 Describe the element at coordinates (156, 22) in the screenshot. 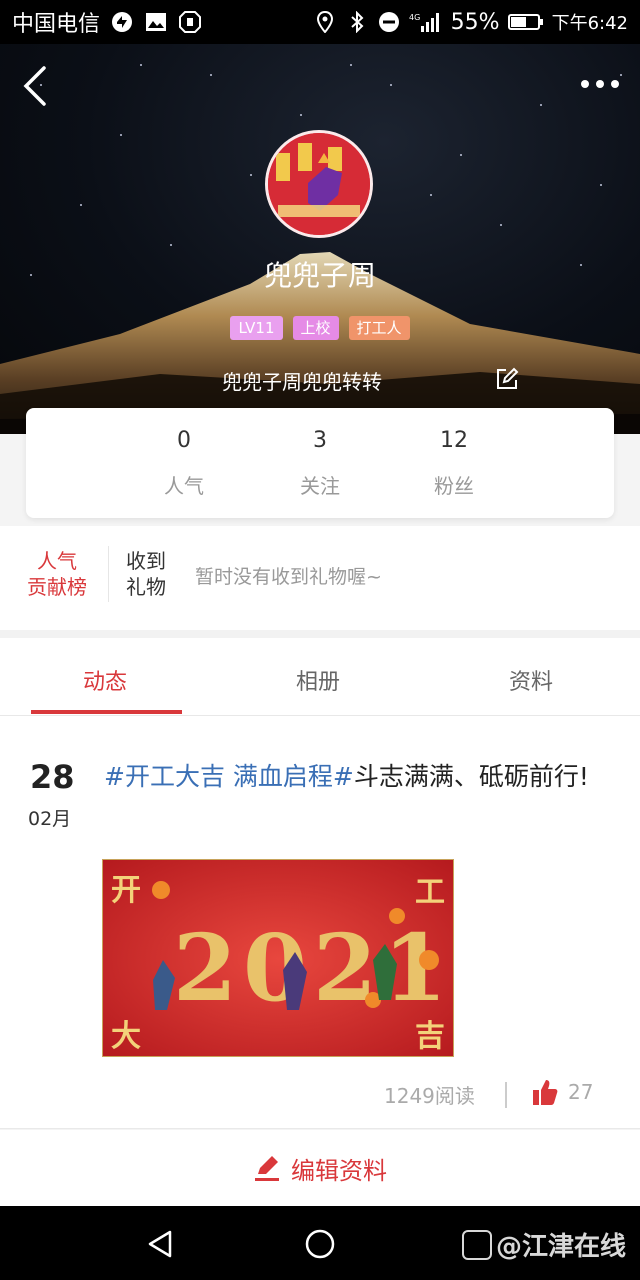

I see `gallery-icon` at that location.